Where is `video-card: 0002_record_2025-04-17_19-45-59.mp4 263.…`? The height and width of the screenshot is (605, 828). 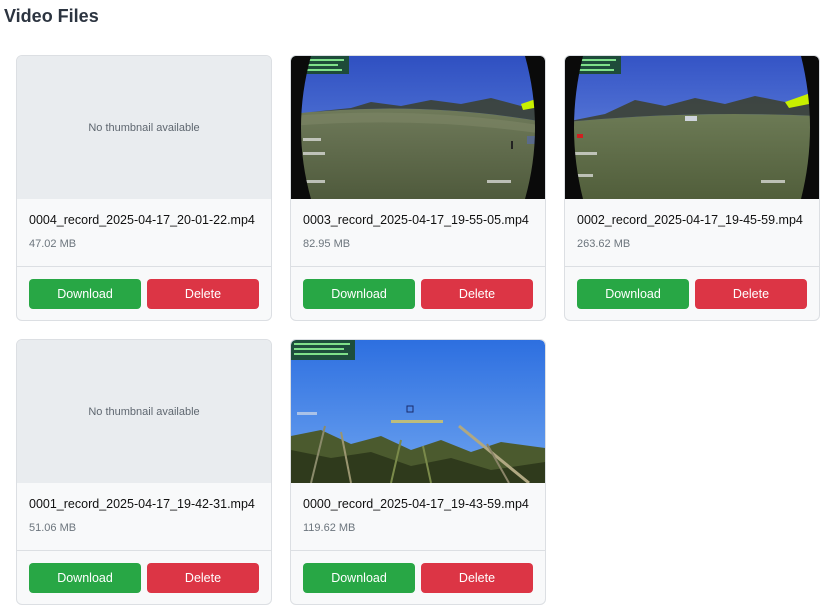
video-card: 0002_record_2025-04-17_19-45-59.mp4 263.… is located at coordinates (692, 188).